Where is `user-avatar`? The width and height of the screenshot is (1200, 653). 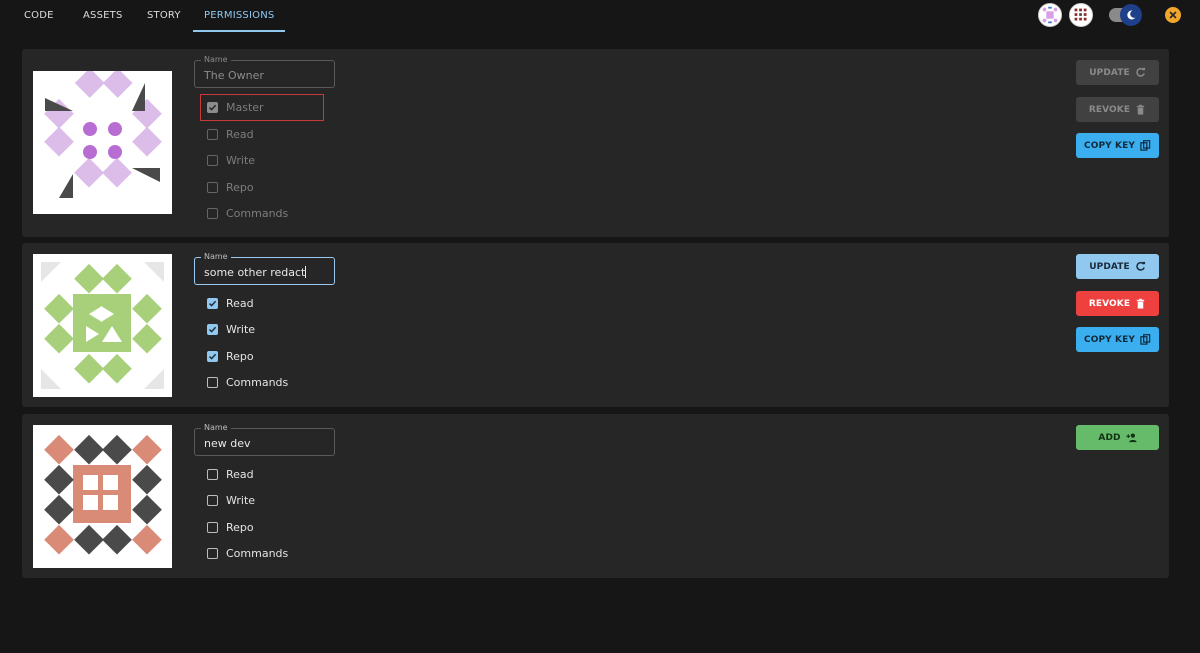
user-avatar is located at coordinates (1081, 15).